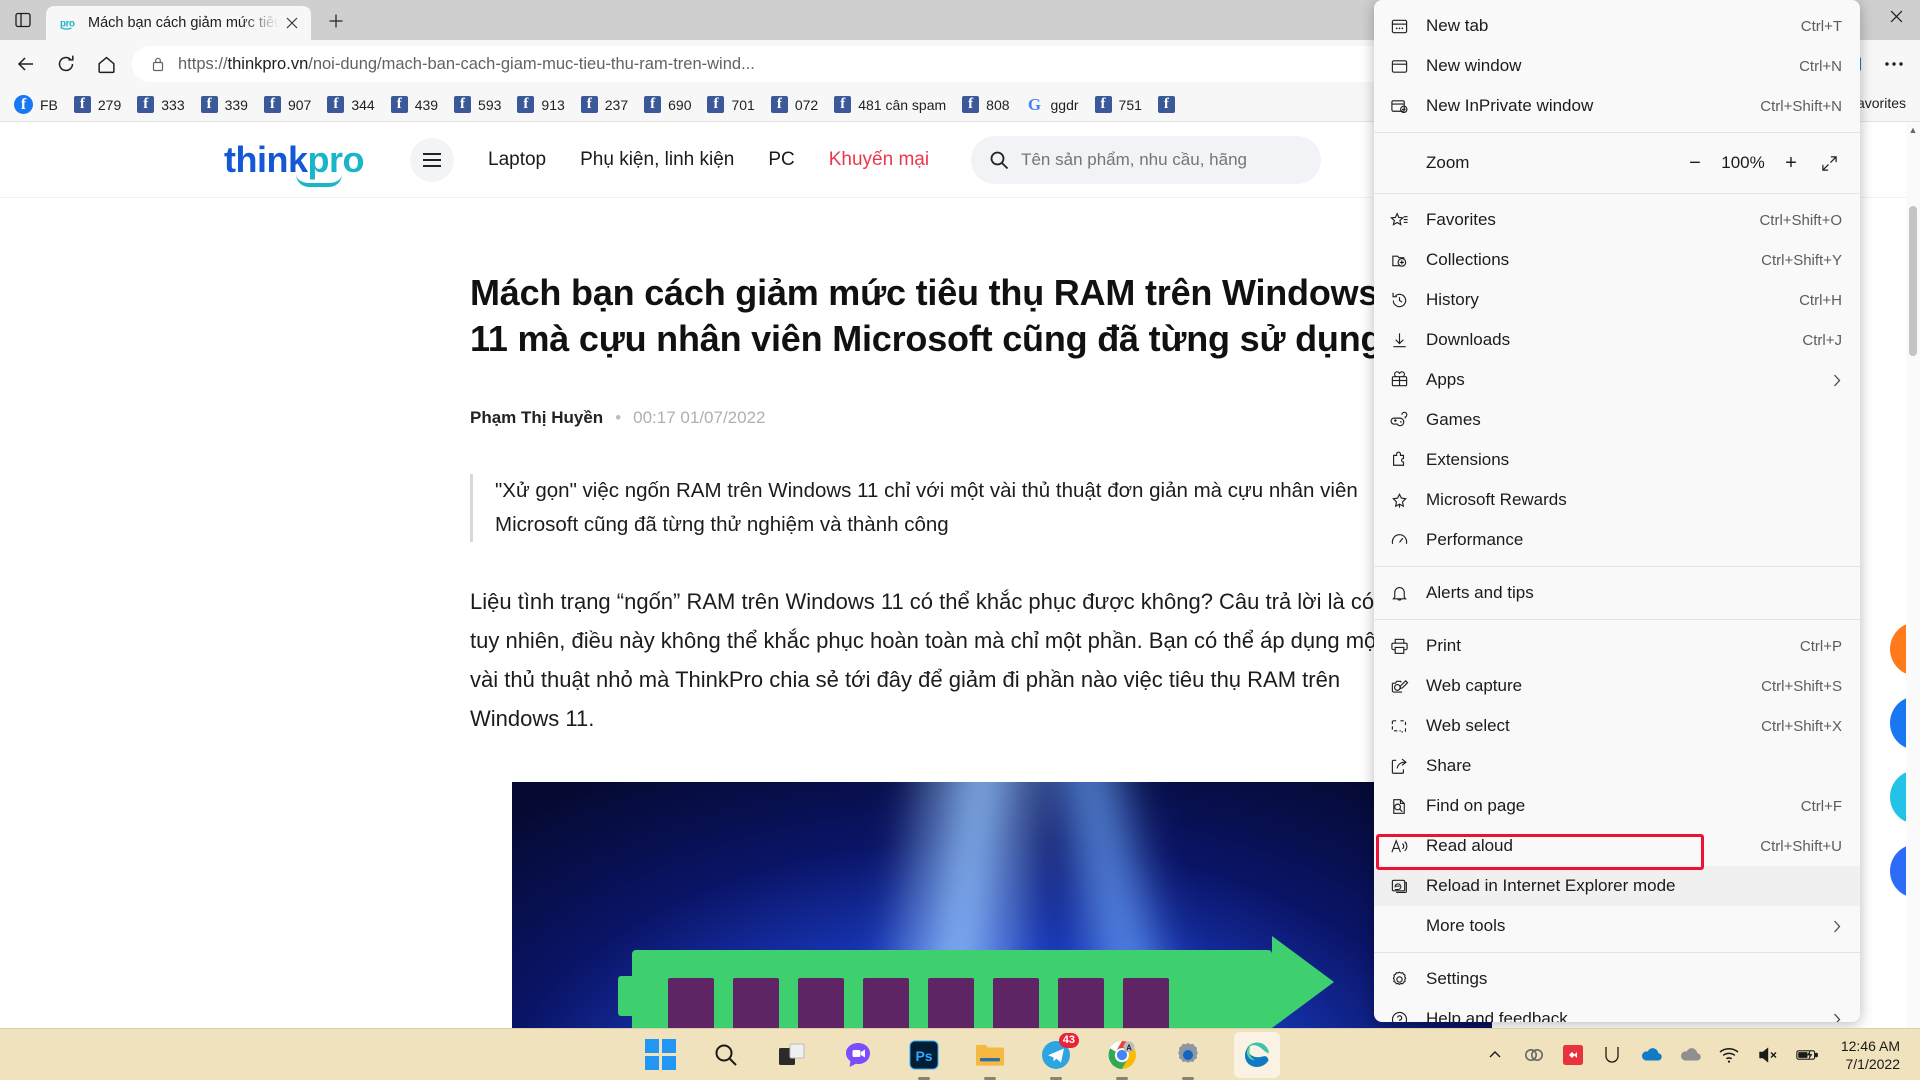 This screenshot has width=1920, height=1080. Describe the element at coordinates (660, 1055) in the screenshot. I see `start-button` at that location.